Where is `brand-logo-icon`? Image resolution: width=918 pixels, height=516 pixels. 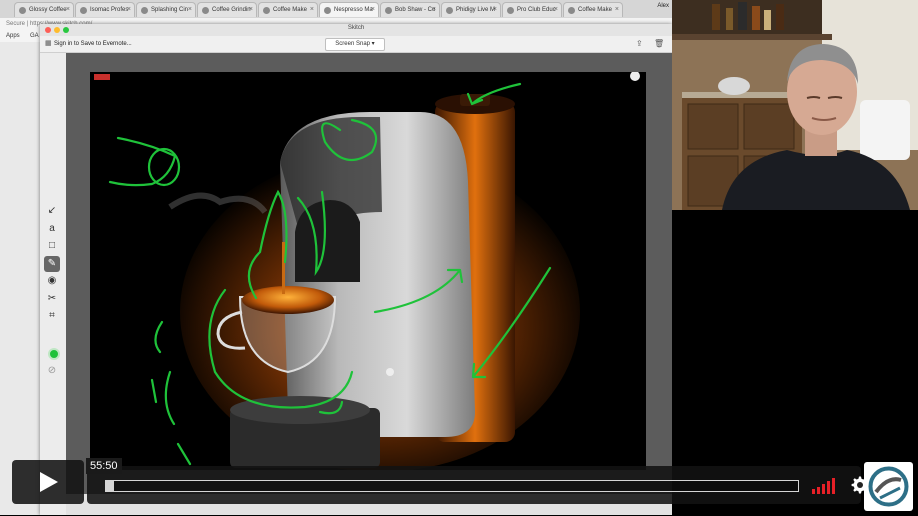 brand-logo-icon is located at coordinates (888, 486).